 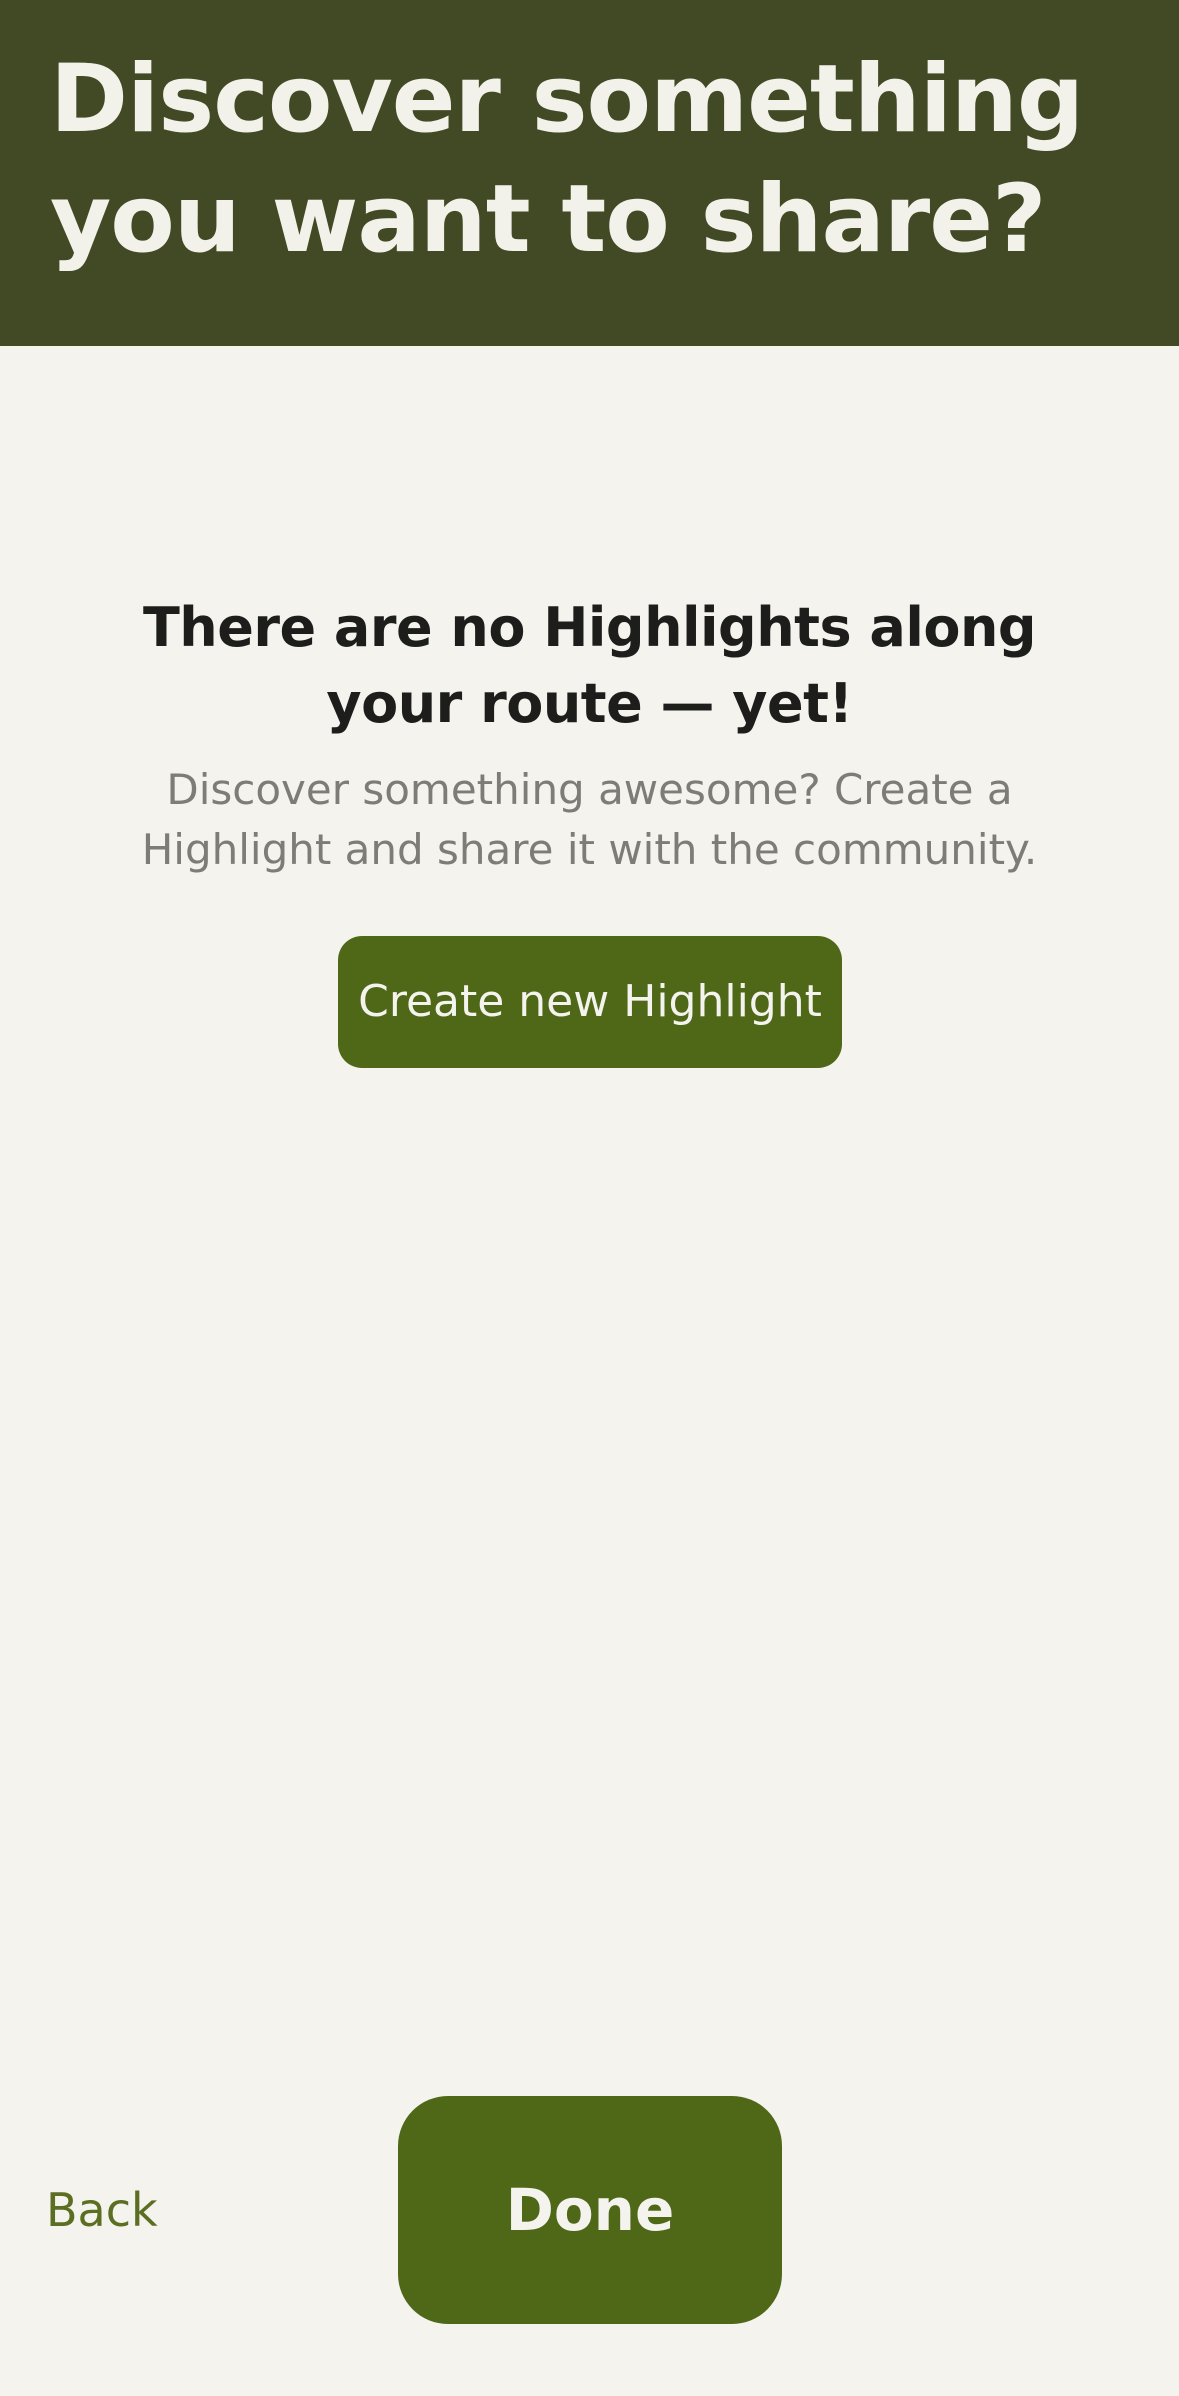 What do you see at coordinates (590, 2210) in the screenshot?
I see `done-button: Done` at bounding box center [590, 2210].